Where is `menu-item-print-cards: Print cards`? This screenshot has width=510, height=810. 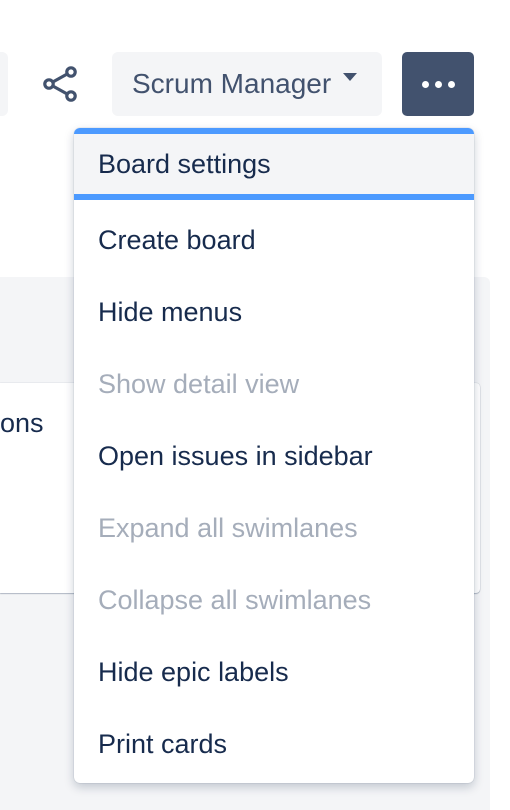
menu-item-print-cards: Print cards is located at coordinates (274, 744).